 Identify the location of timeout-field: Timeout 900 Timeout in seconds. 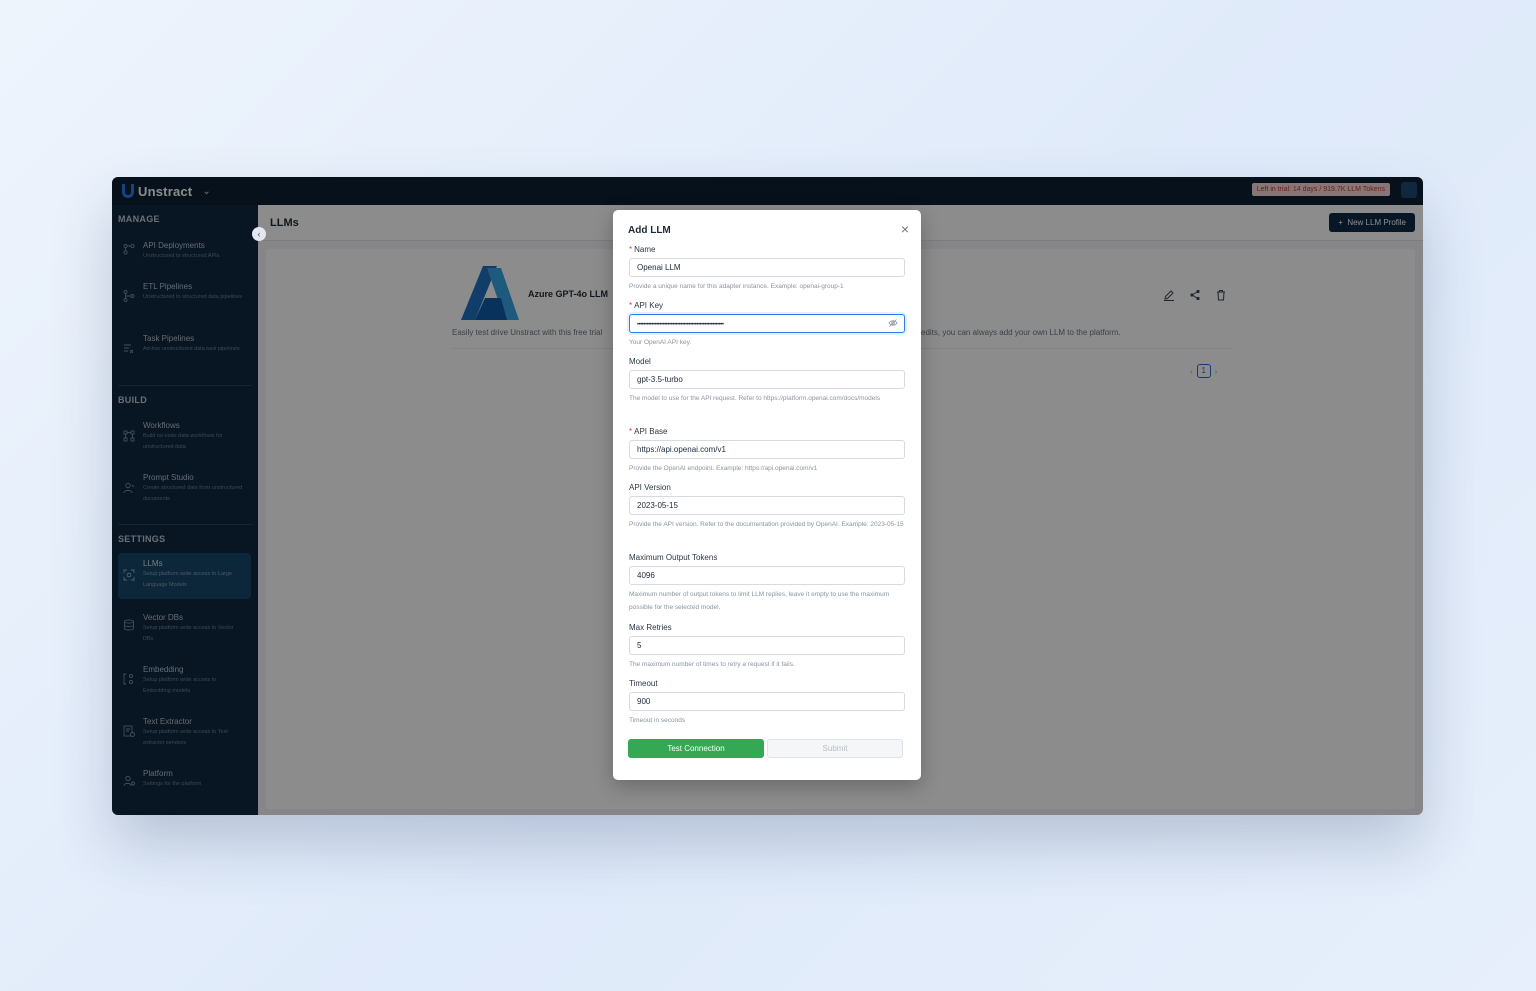
(767, 702).